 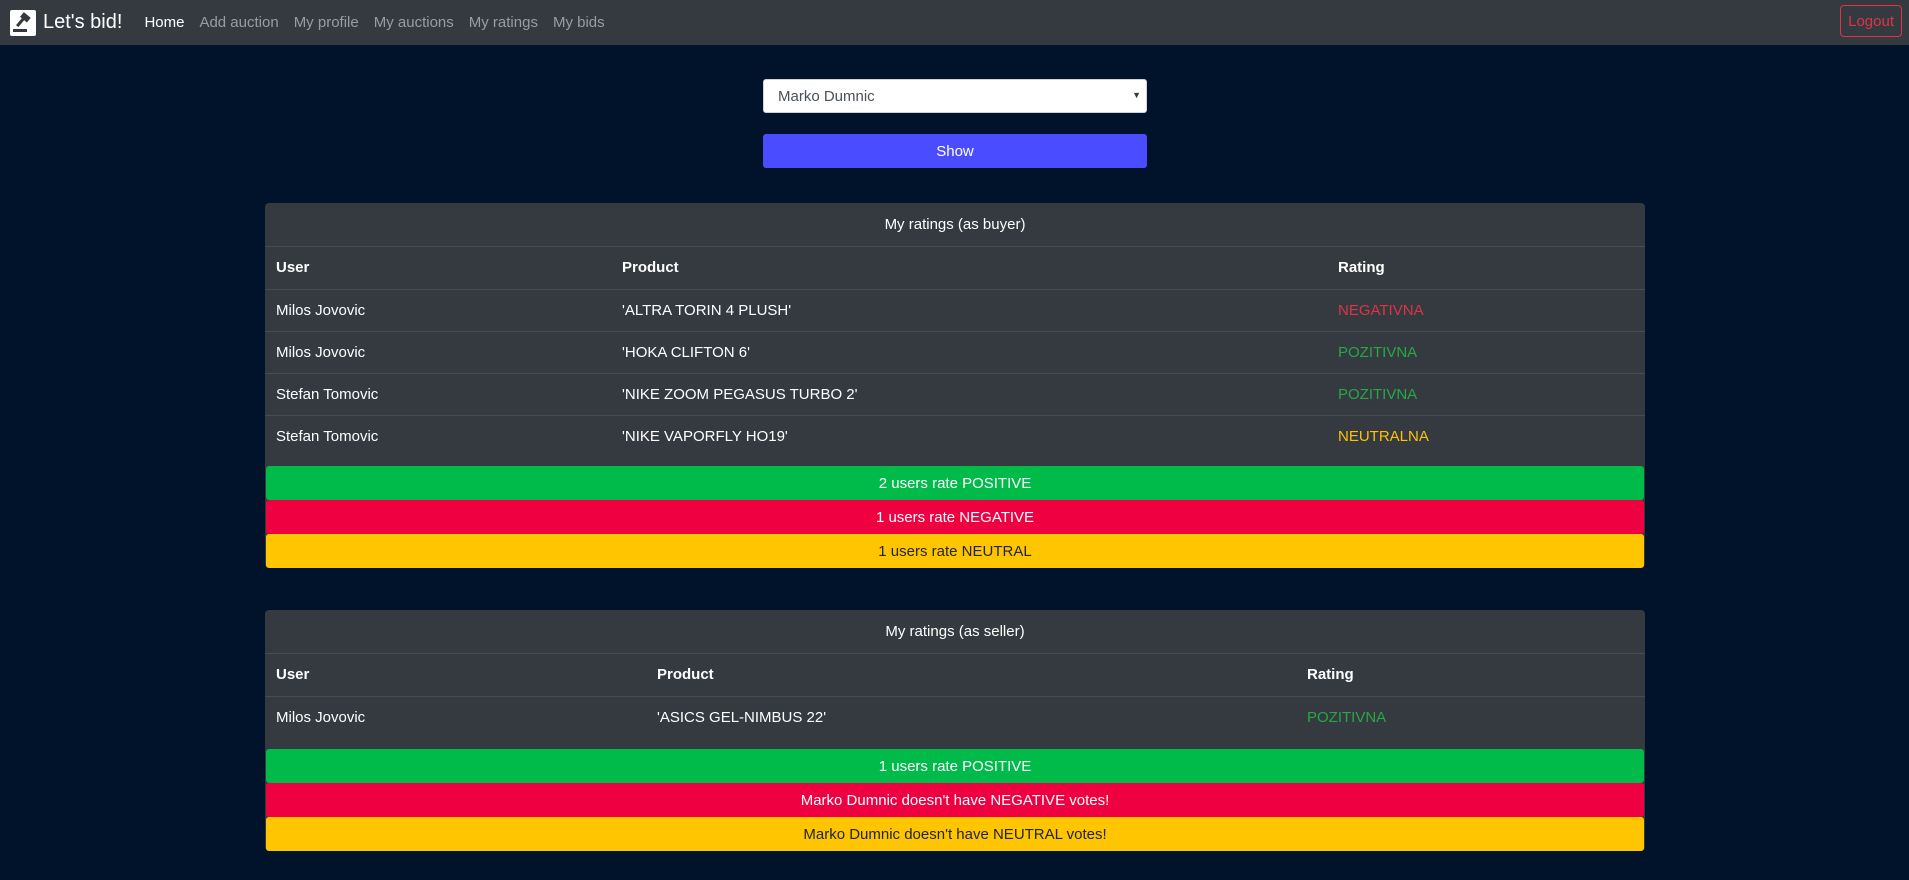 What do you see at coordinates (1136, 95) in the screenshot?
I see `caret-down-icon: ▼` at bounding box center [1136, 95].